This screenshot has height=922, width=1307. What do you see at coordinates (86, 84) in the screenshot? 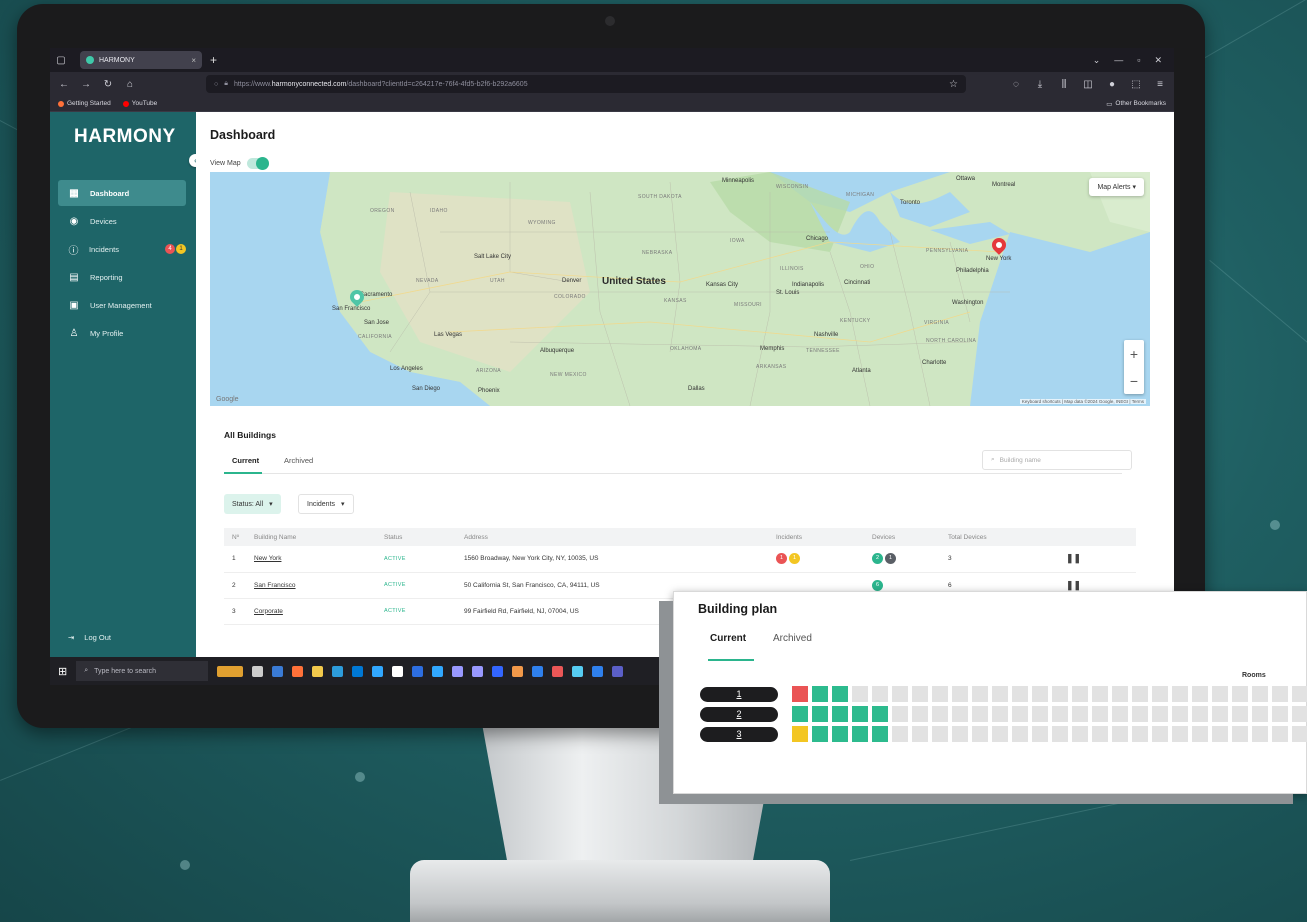
I see `forward-icon: →` at bounding box center [86, 84].